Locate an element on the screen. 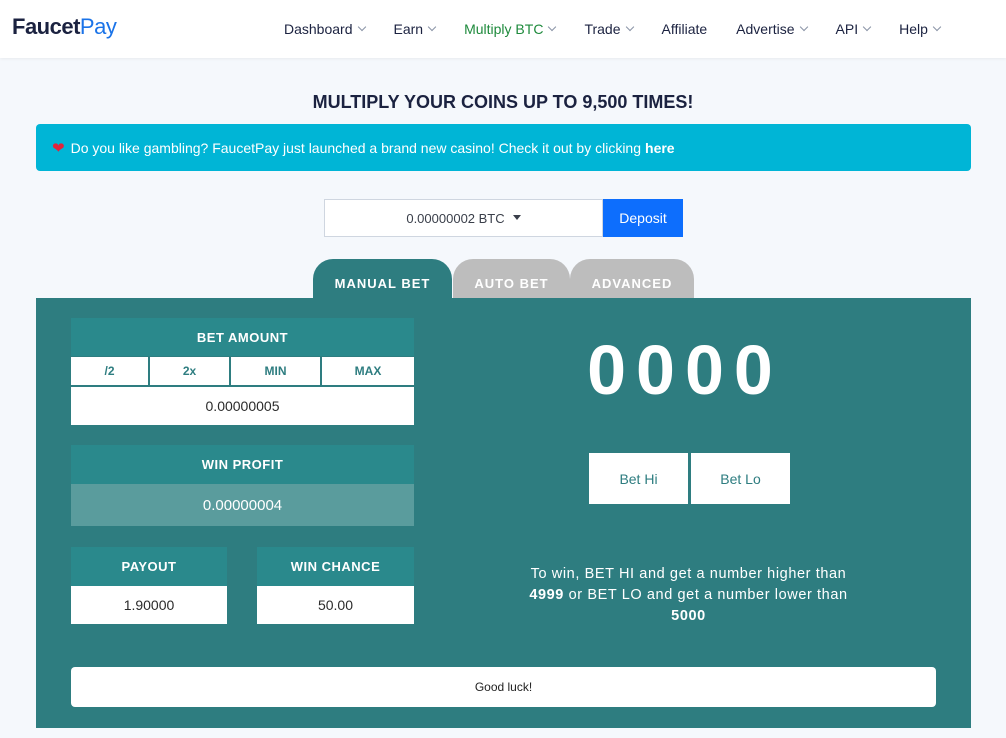 The height and width of the screenshot is (738, 1006). tab-advanced: ADVANCED is located at coordinates (632, 279).